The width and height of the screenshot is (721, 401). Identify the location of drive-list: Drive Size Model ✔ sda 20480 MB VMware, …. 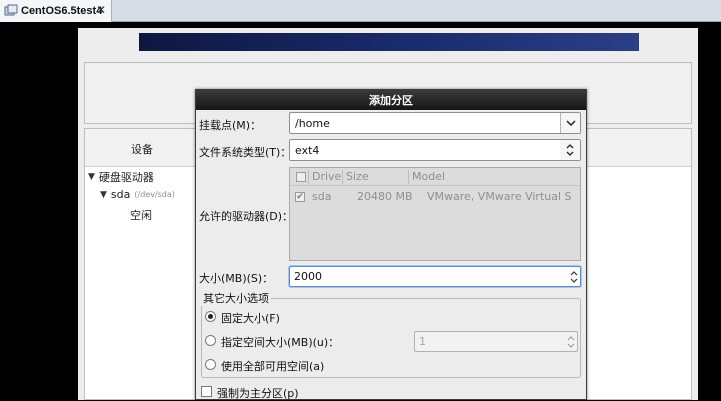
(435, 214).